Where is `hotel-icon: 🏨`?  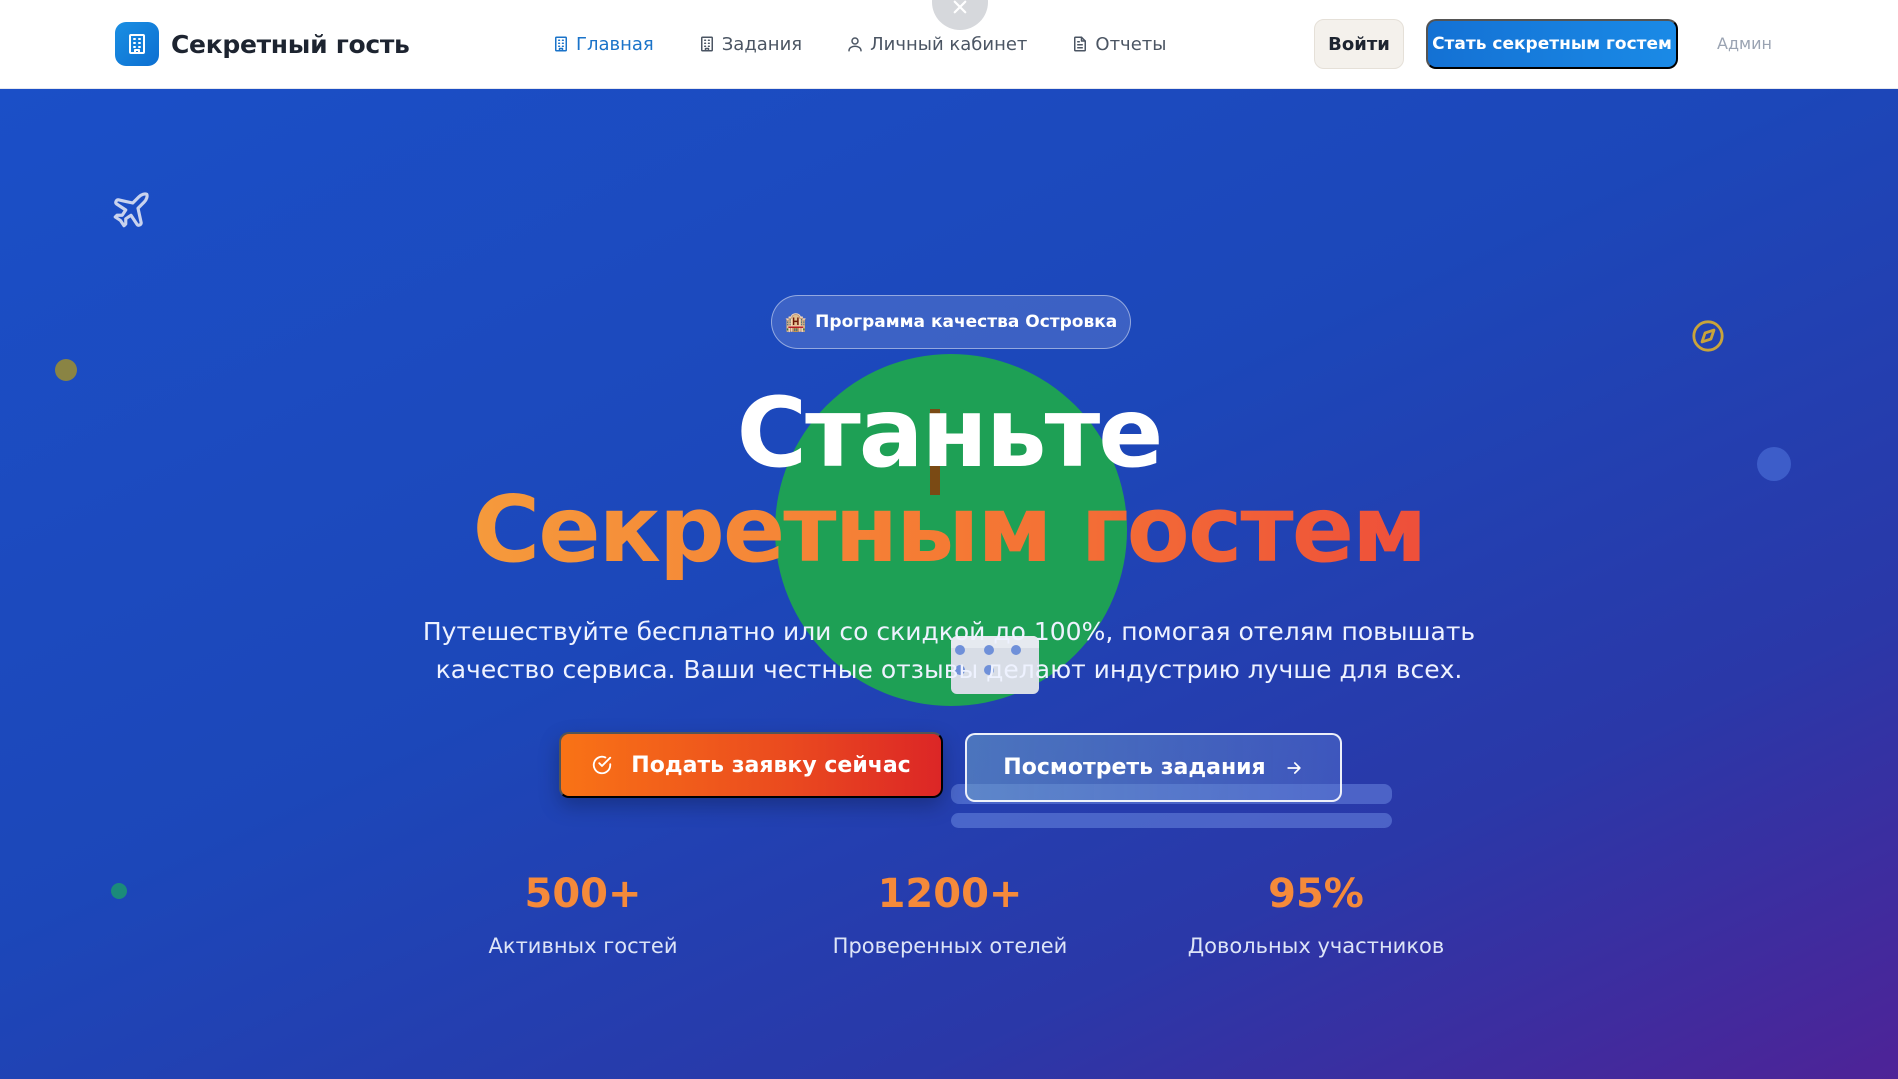
hotel-icon: 🏨 is located at coordinates (796, 321).